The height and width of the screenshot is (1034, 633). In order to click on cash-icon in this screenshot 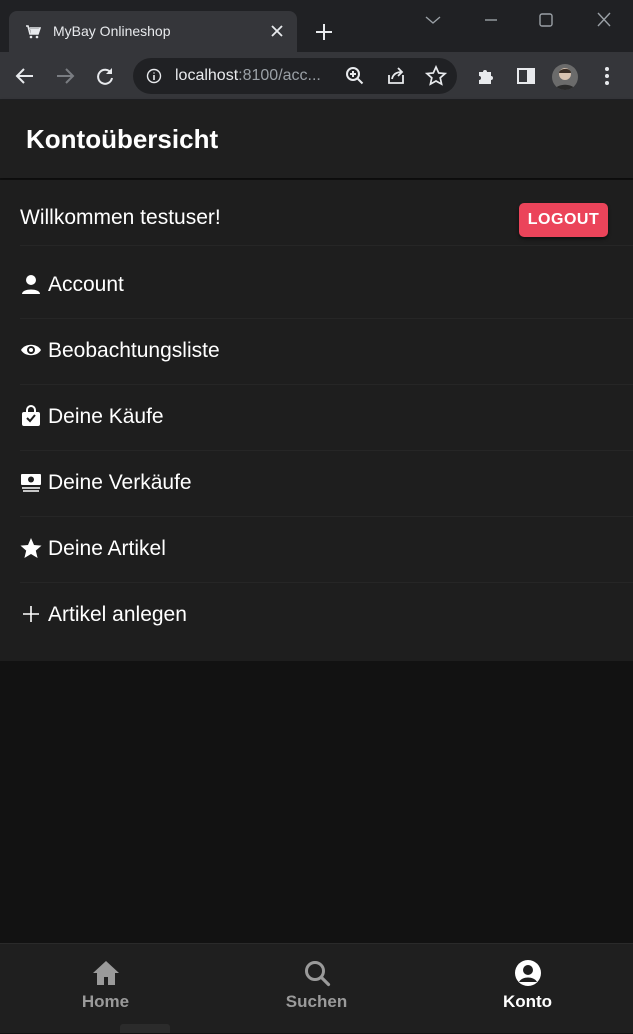, I will do `click(31, 483)`.